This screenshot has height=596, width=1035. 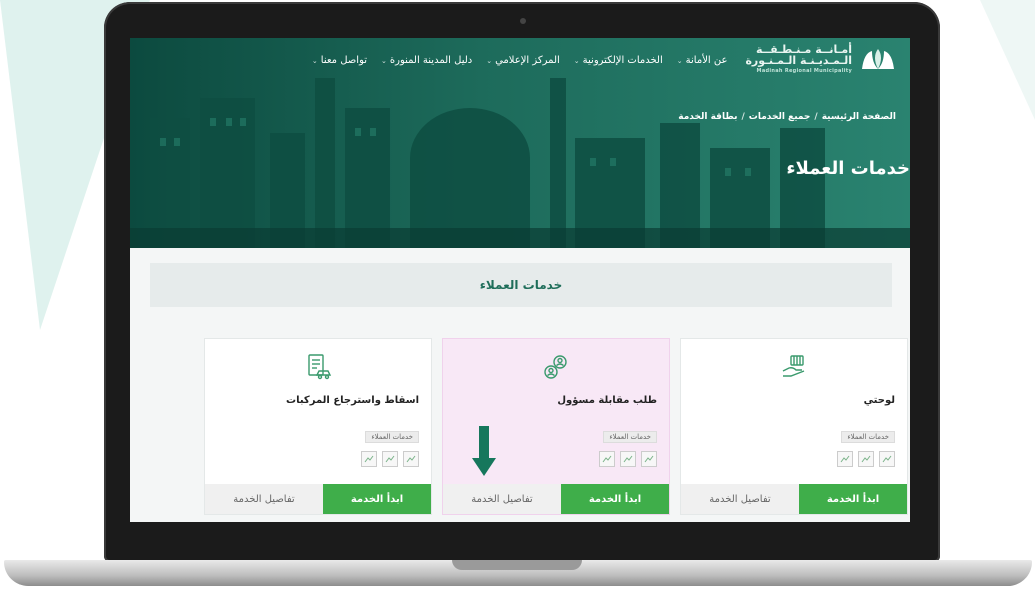 I want to click on menu-label: دليل المدينة المنورة, so click(x=431, y=60).